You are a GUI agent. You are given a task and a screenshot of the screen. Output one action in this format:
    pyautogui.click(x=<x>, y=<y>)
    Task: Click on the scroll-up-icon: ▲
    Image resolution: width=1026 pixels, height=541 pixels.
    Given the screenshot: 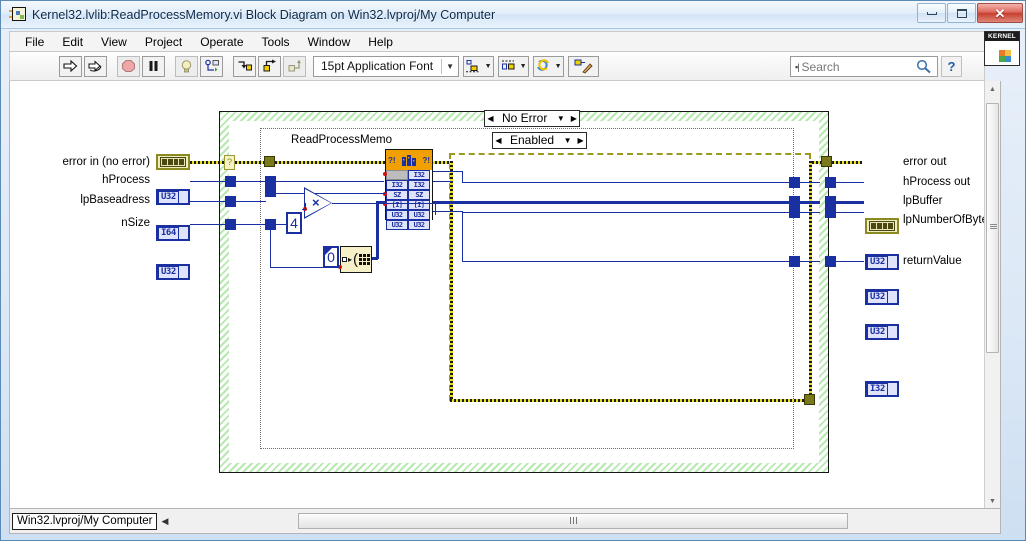 What is the action you would take?
    pyautogui.click(x=992, y=89)
    